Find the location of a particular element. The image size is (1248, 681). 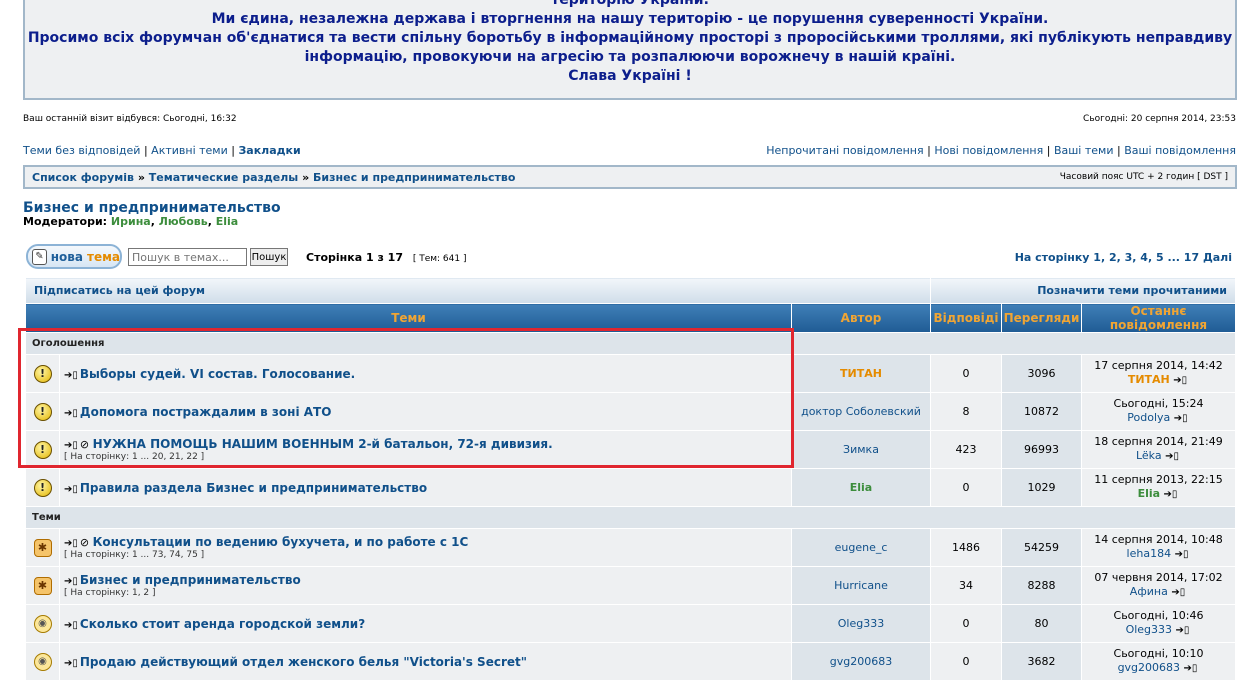

link-your-topics: Ваші теми is located at coordinates (1084, 150).